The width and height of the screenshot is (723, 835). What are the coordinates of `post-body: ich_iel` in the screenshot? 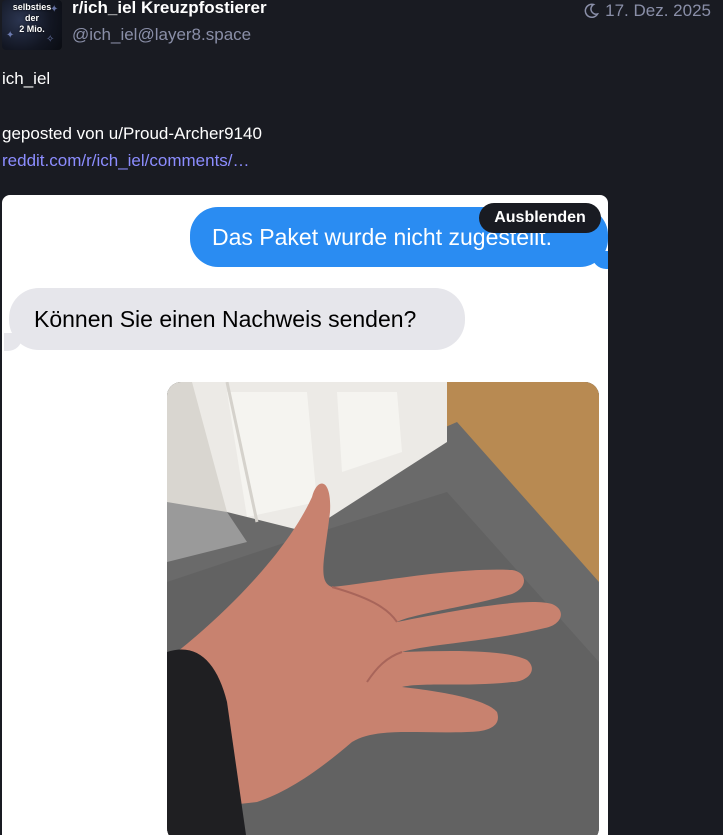 It's located at (26, 78).